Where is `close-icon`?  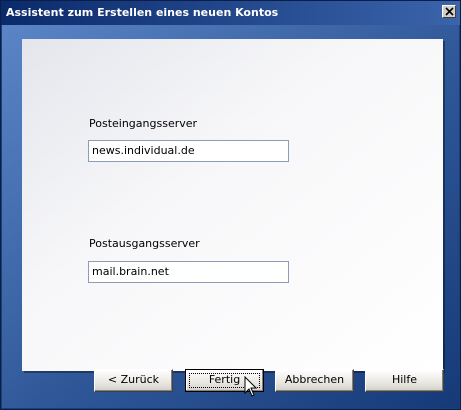 close-icon is located at coordinates (449, 11).